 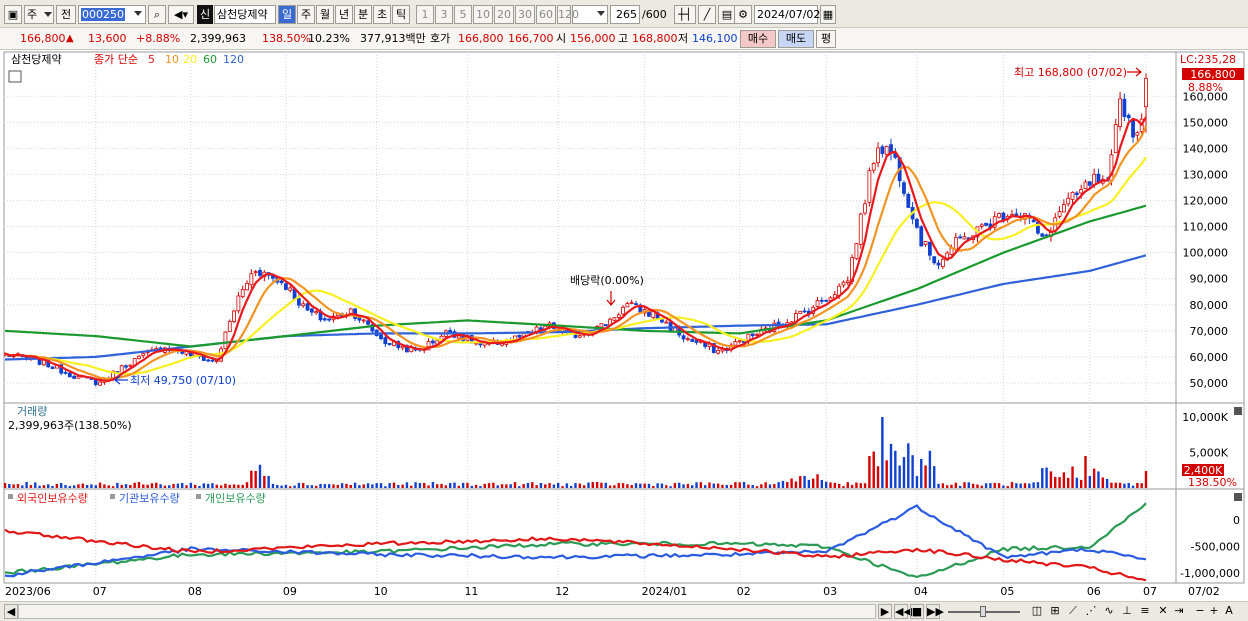 I want to click on buy-button: 매수, so click(x=758, y=39).